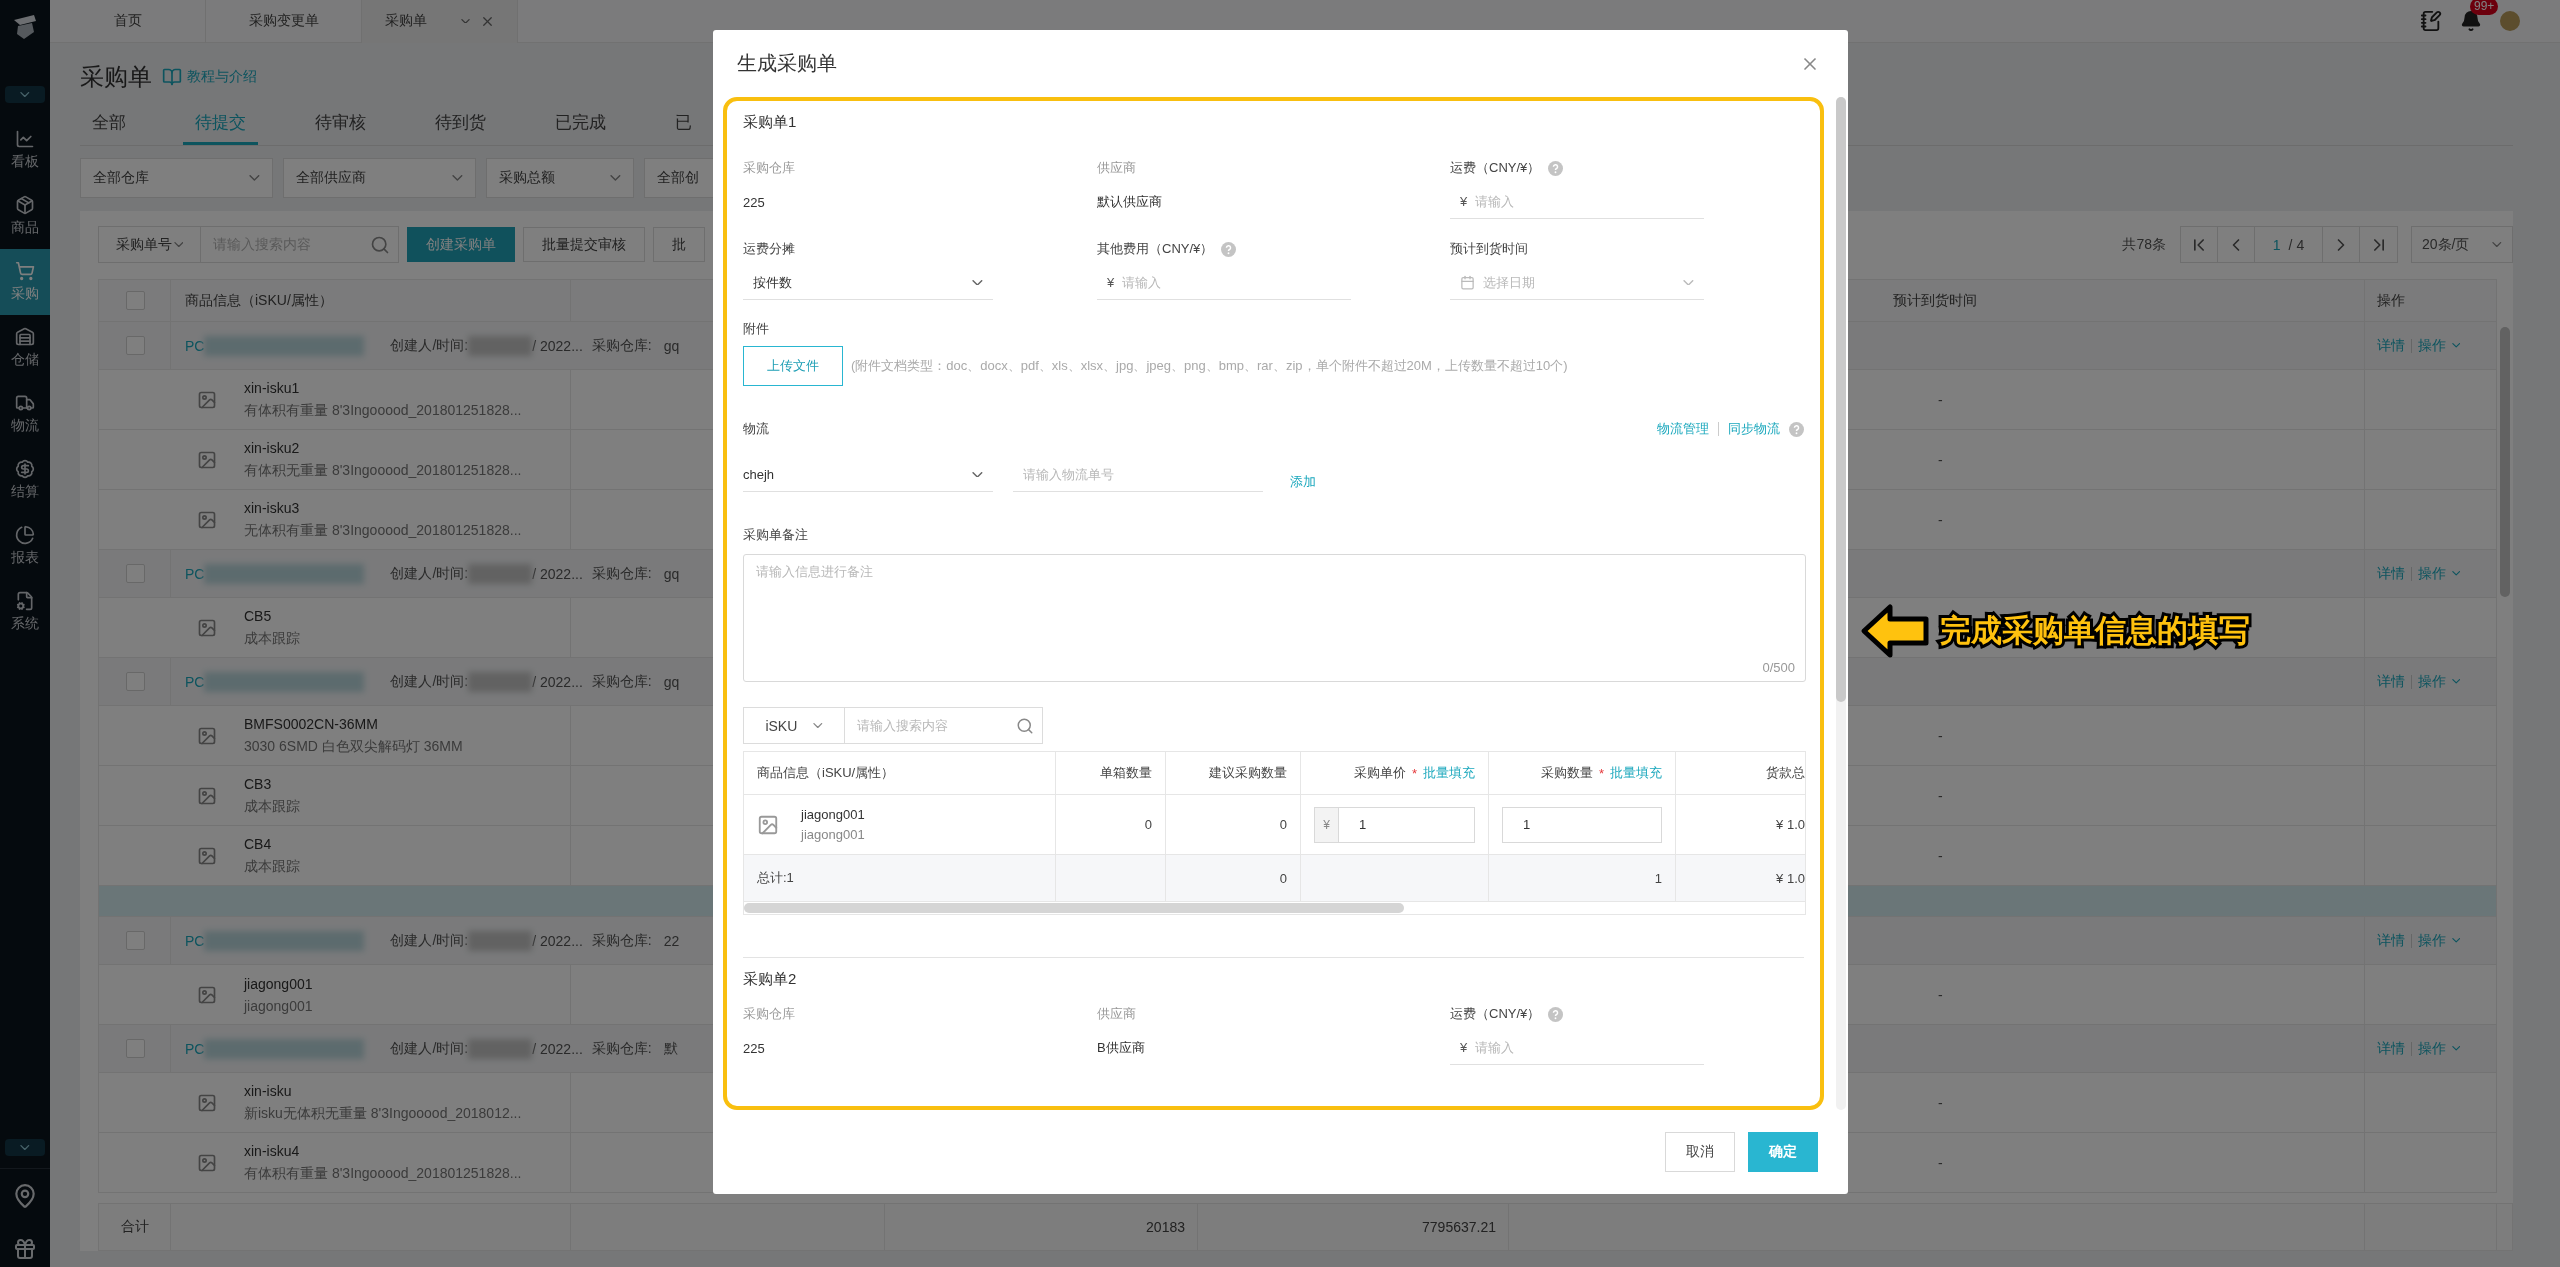 This screenshot has height=1267, width=2560. Describe the element at coordinates (25, 612) in the screenshot. I see `sidebar-item: 系统` at that location.